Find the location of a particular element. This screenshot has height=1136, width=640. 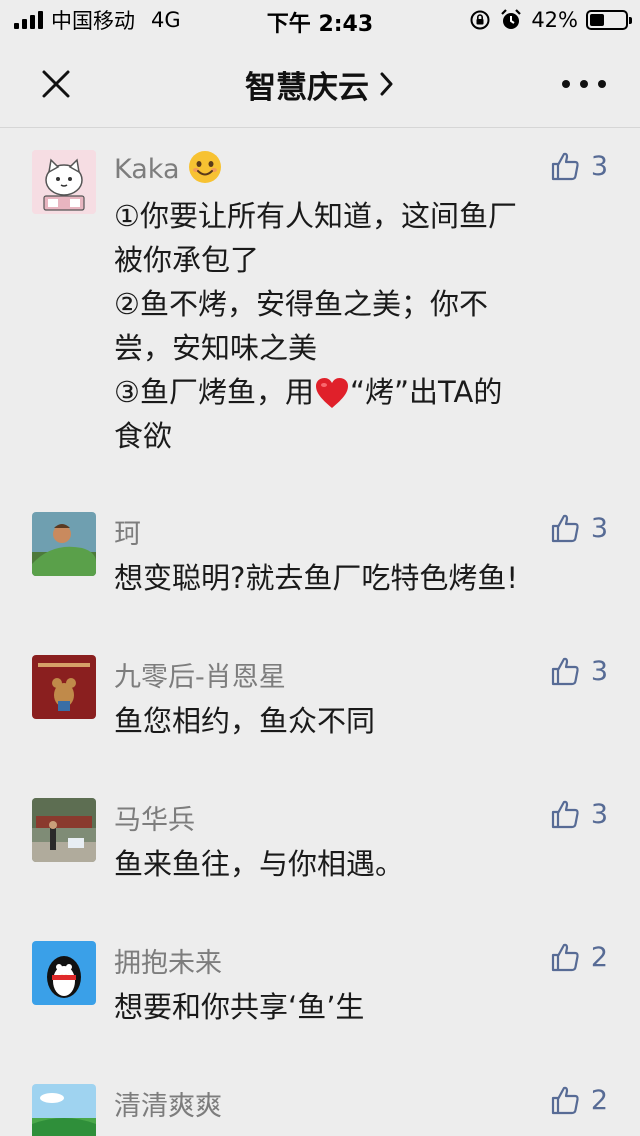

comment-line: ②鱼不烤，安得鱼之美；你不 is located at coordinates (301, 304).